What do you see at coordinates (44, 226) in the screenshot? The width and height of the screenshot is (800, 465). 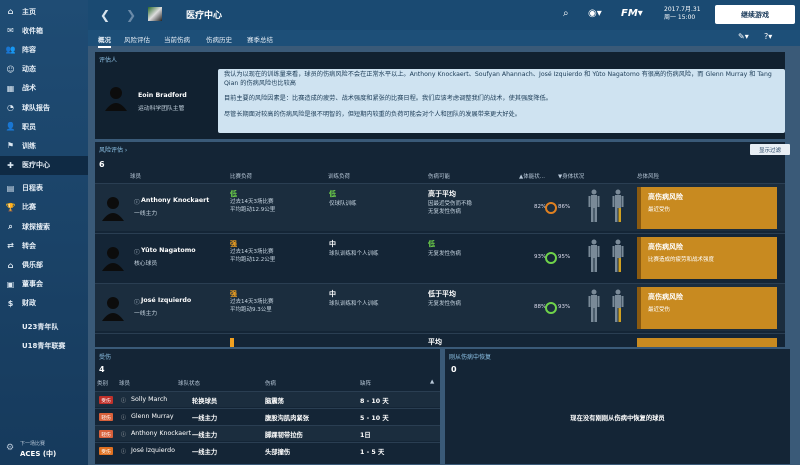 I see `sidebar-item-11: ⌕ 球探搜索` at bounding box center [44, 226].